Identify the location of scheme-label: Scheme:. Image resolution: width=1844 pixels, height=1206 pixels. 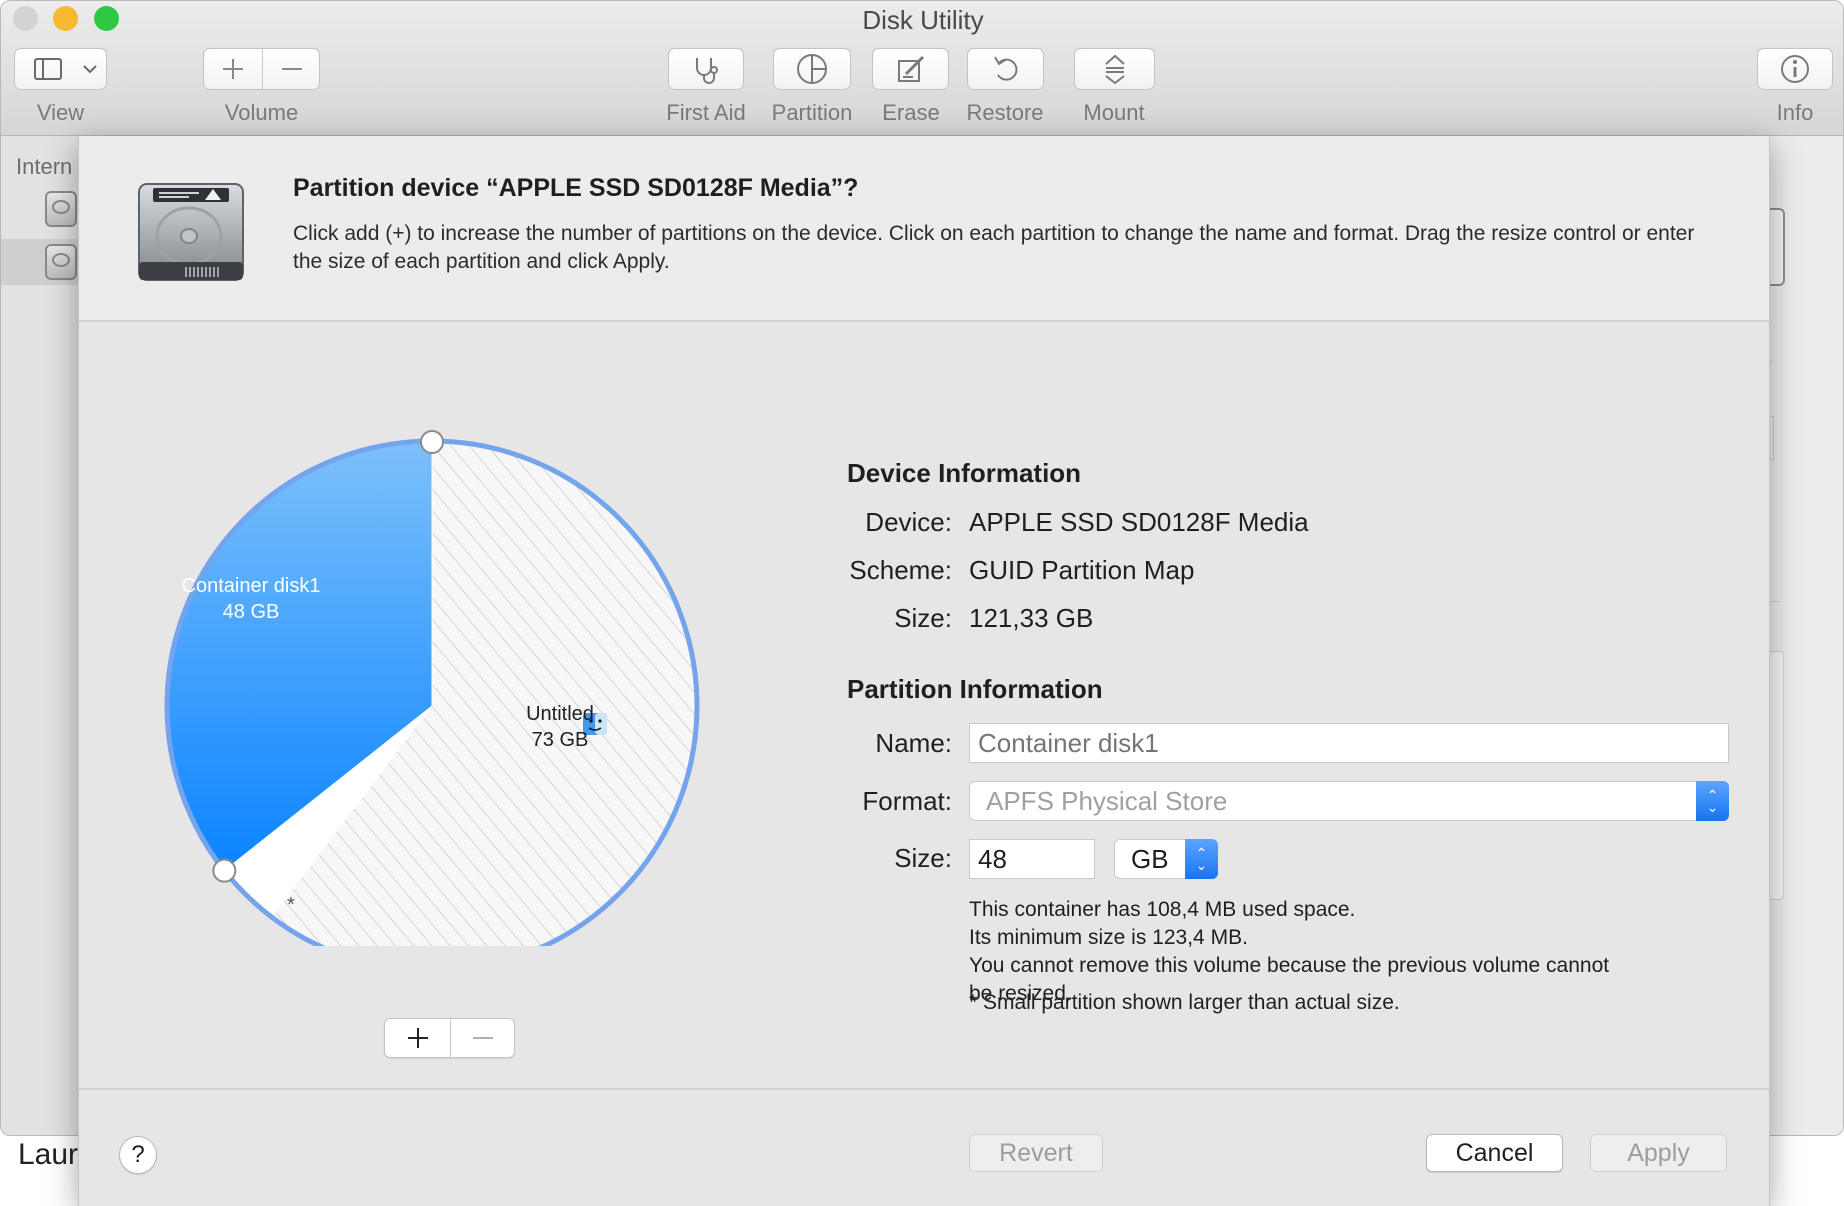
(900, 570).